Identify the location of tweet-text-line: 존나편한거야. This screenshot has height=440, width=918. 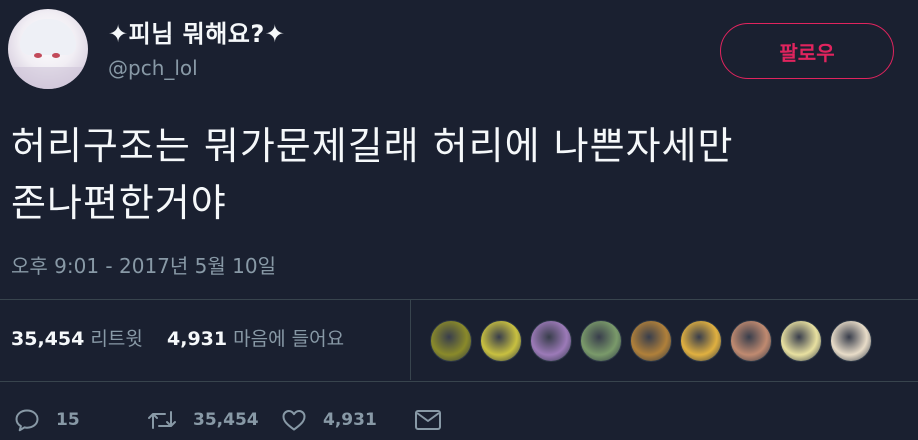
(119, 203).